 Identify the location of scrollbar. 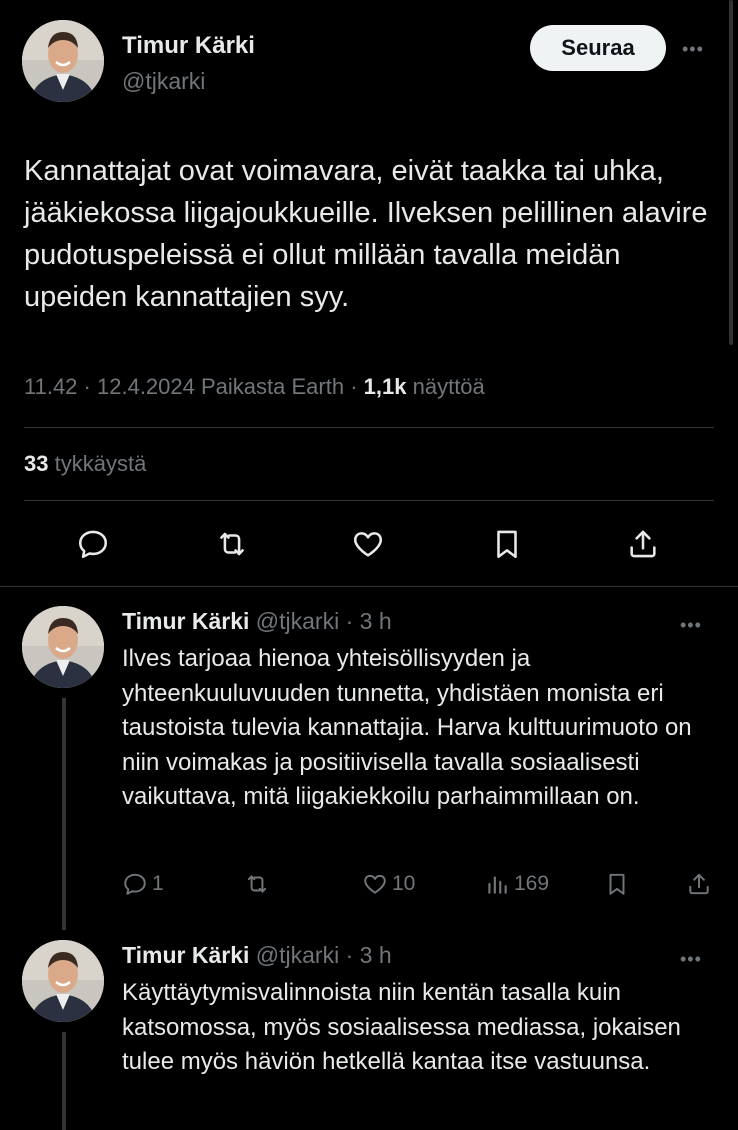
(731, 172).